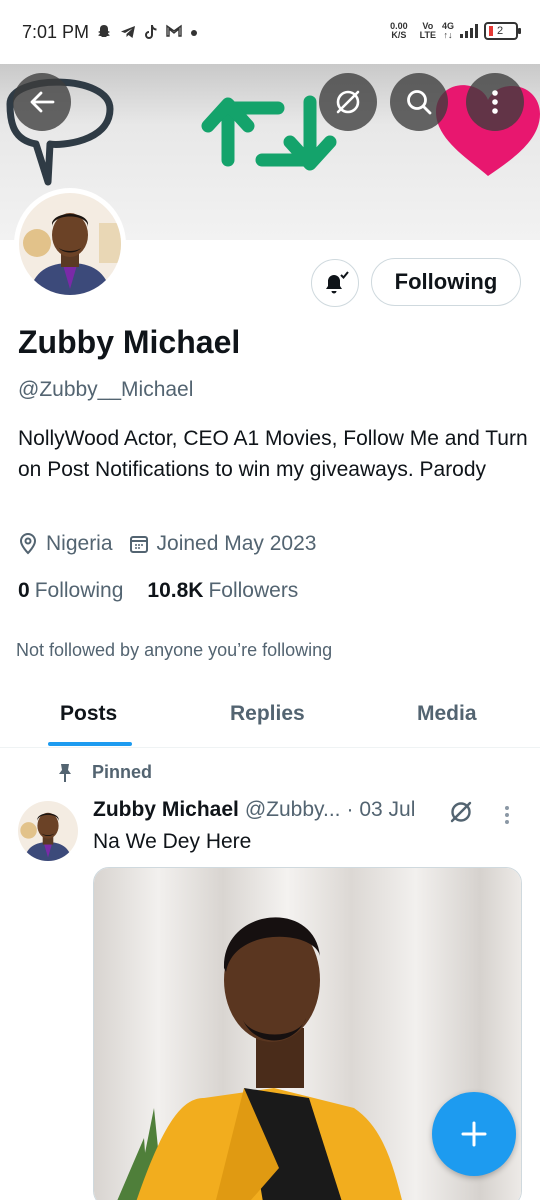  I want to click on back-arrow-icon, so click(42, 102).